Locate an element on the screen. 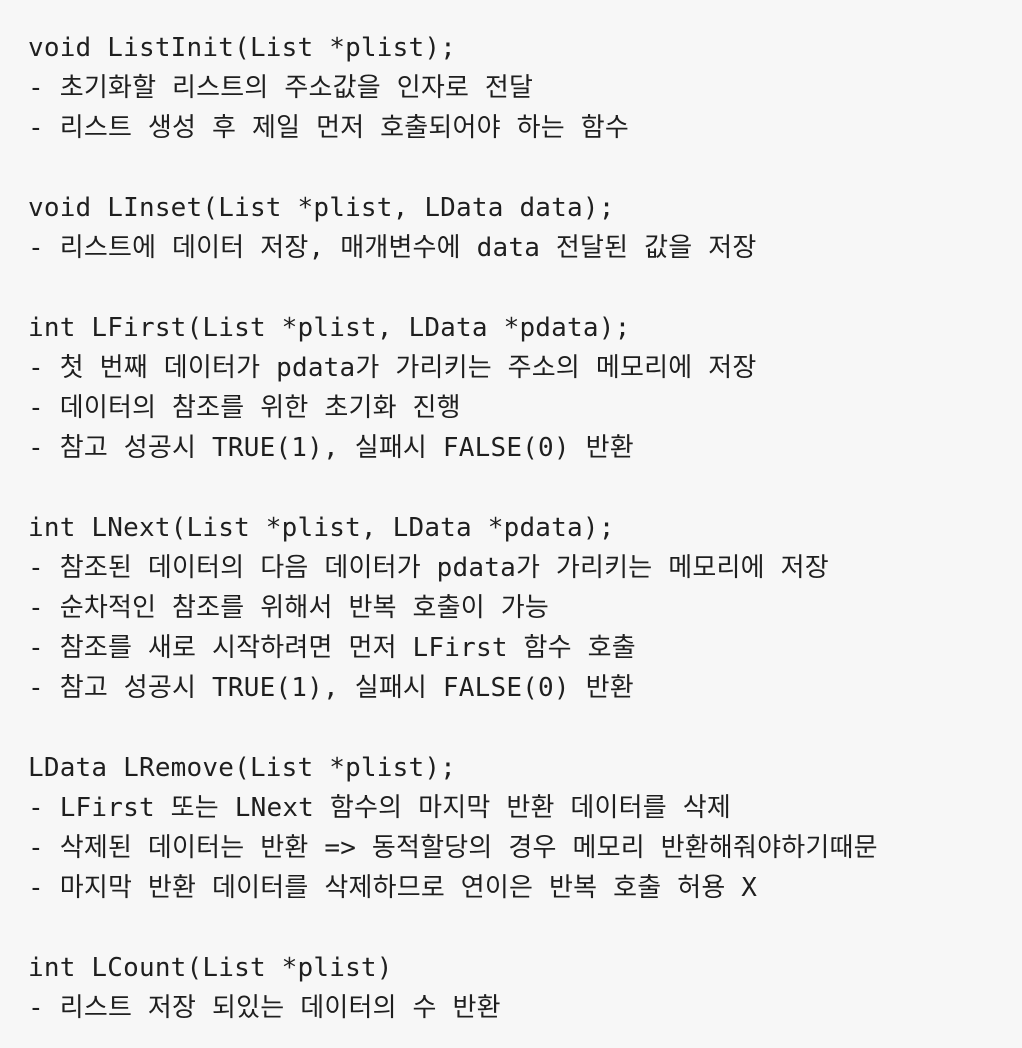 The width and height of the screenshot is (1022, 1048). code-line: - 리스트에 데이터 저장, 매개변수에 data 전달된 값을 저장 is located at coordinates (392, 248).